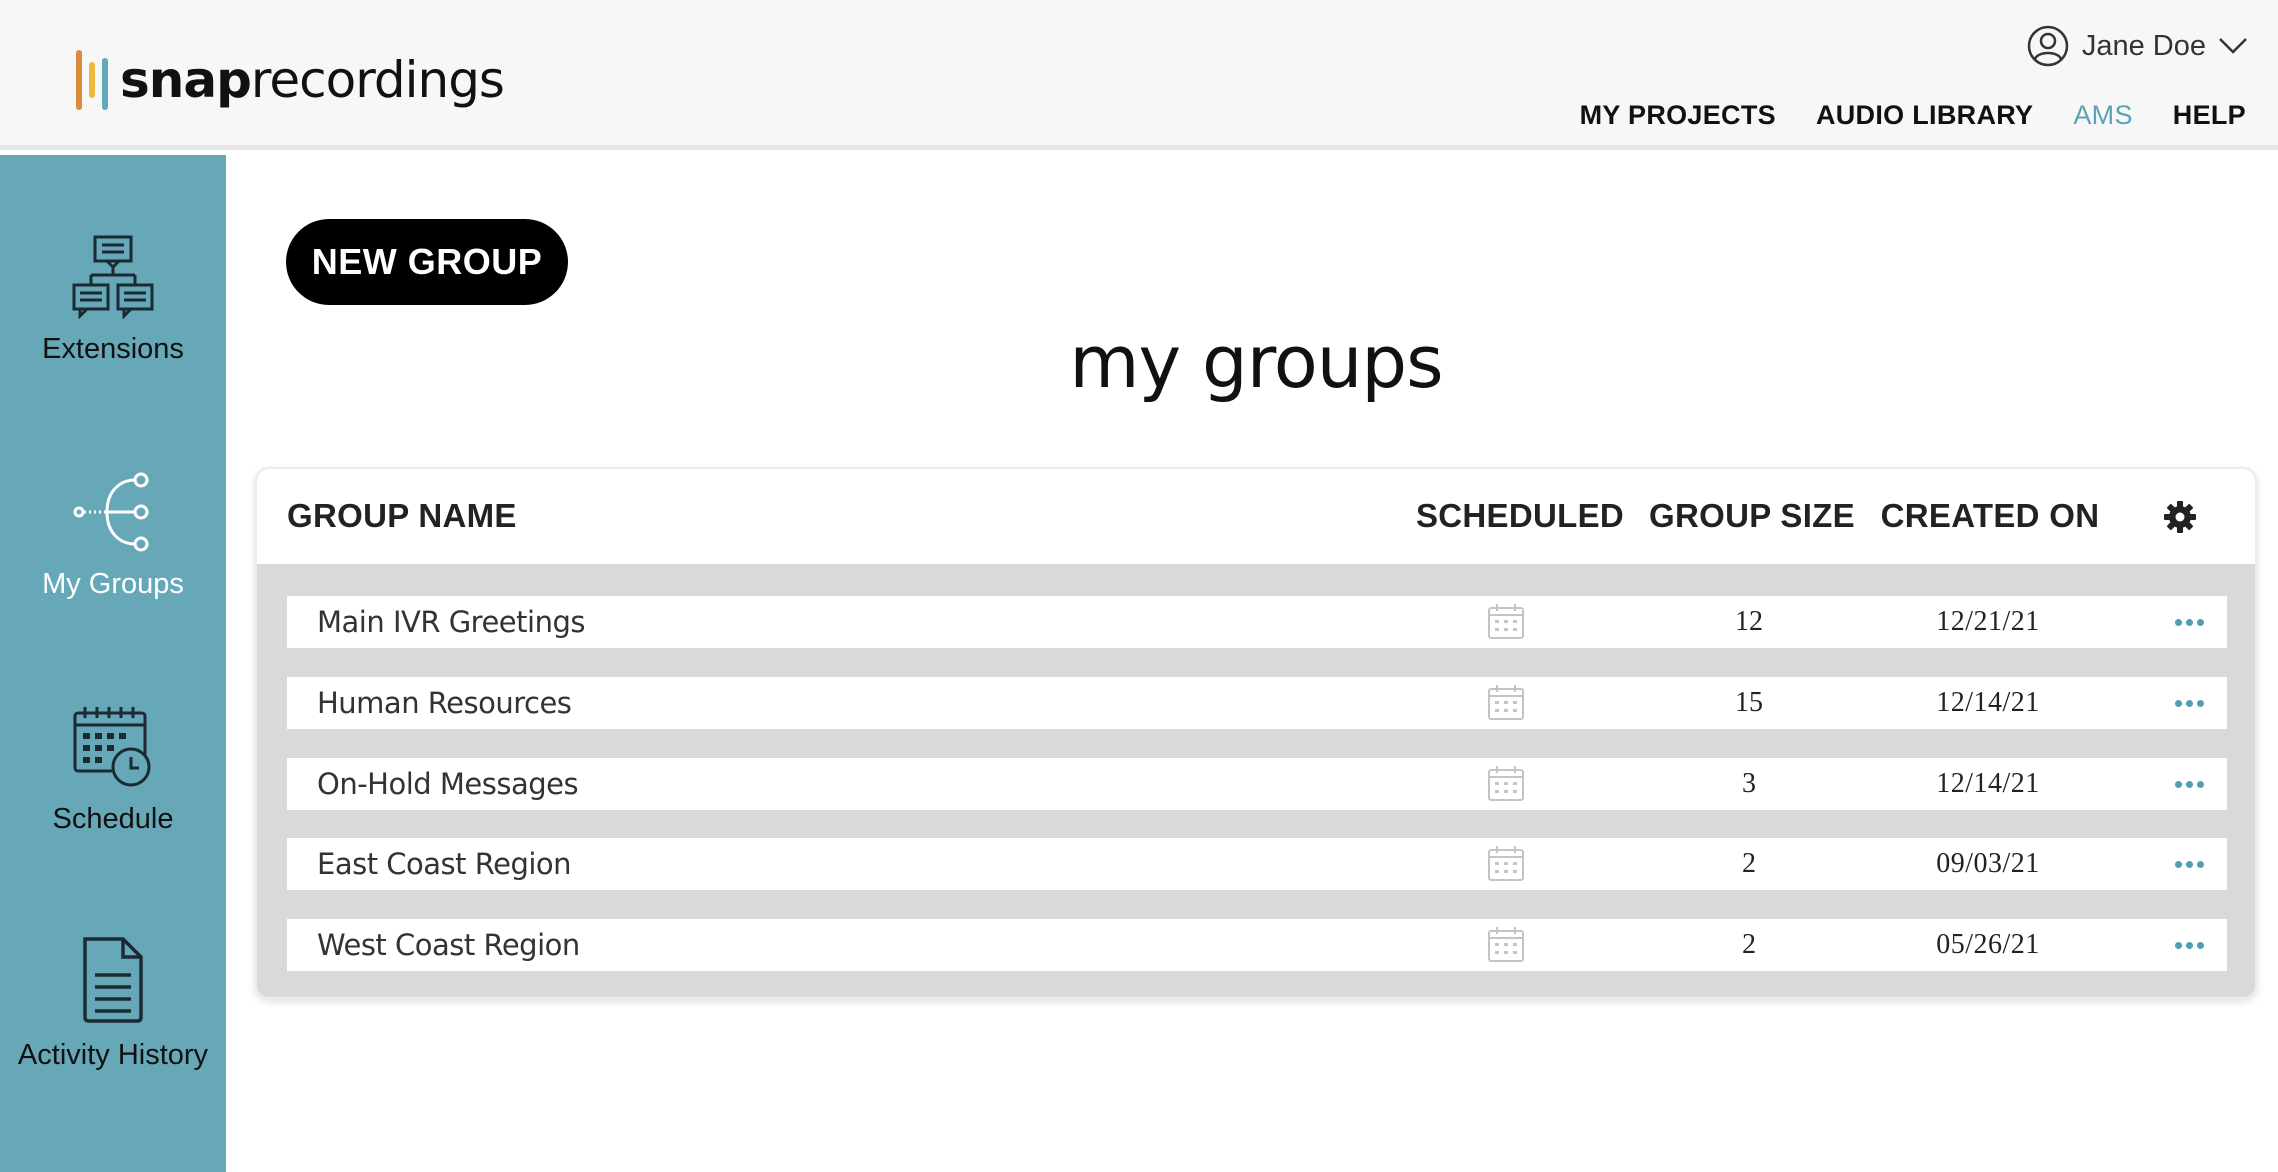 Image resolution: width=2278 pixels, height=1172 pixels. I want to click on group-name-cell: East Coast Region, so click(444, 864).